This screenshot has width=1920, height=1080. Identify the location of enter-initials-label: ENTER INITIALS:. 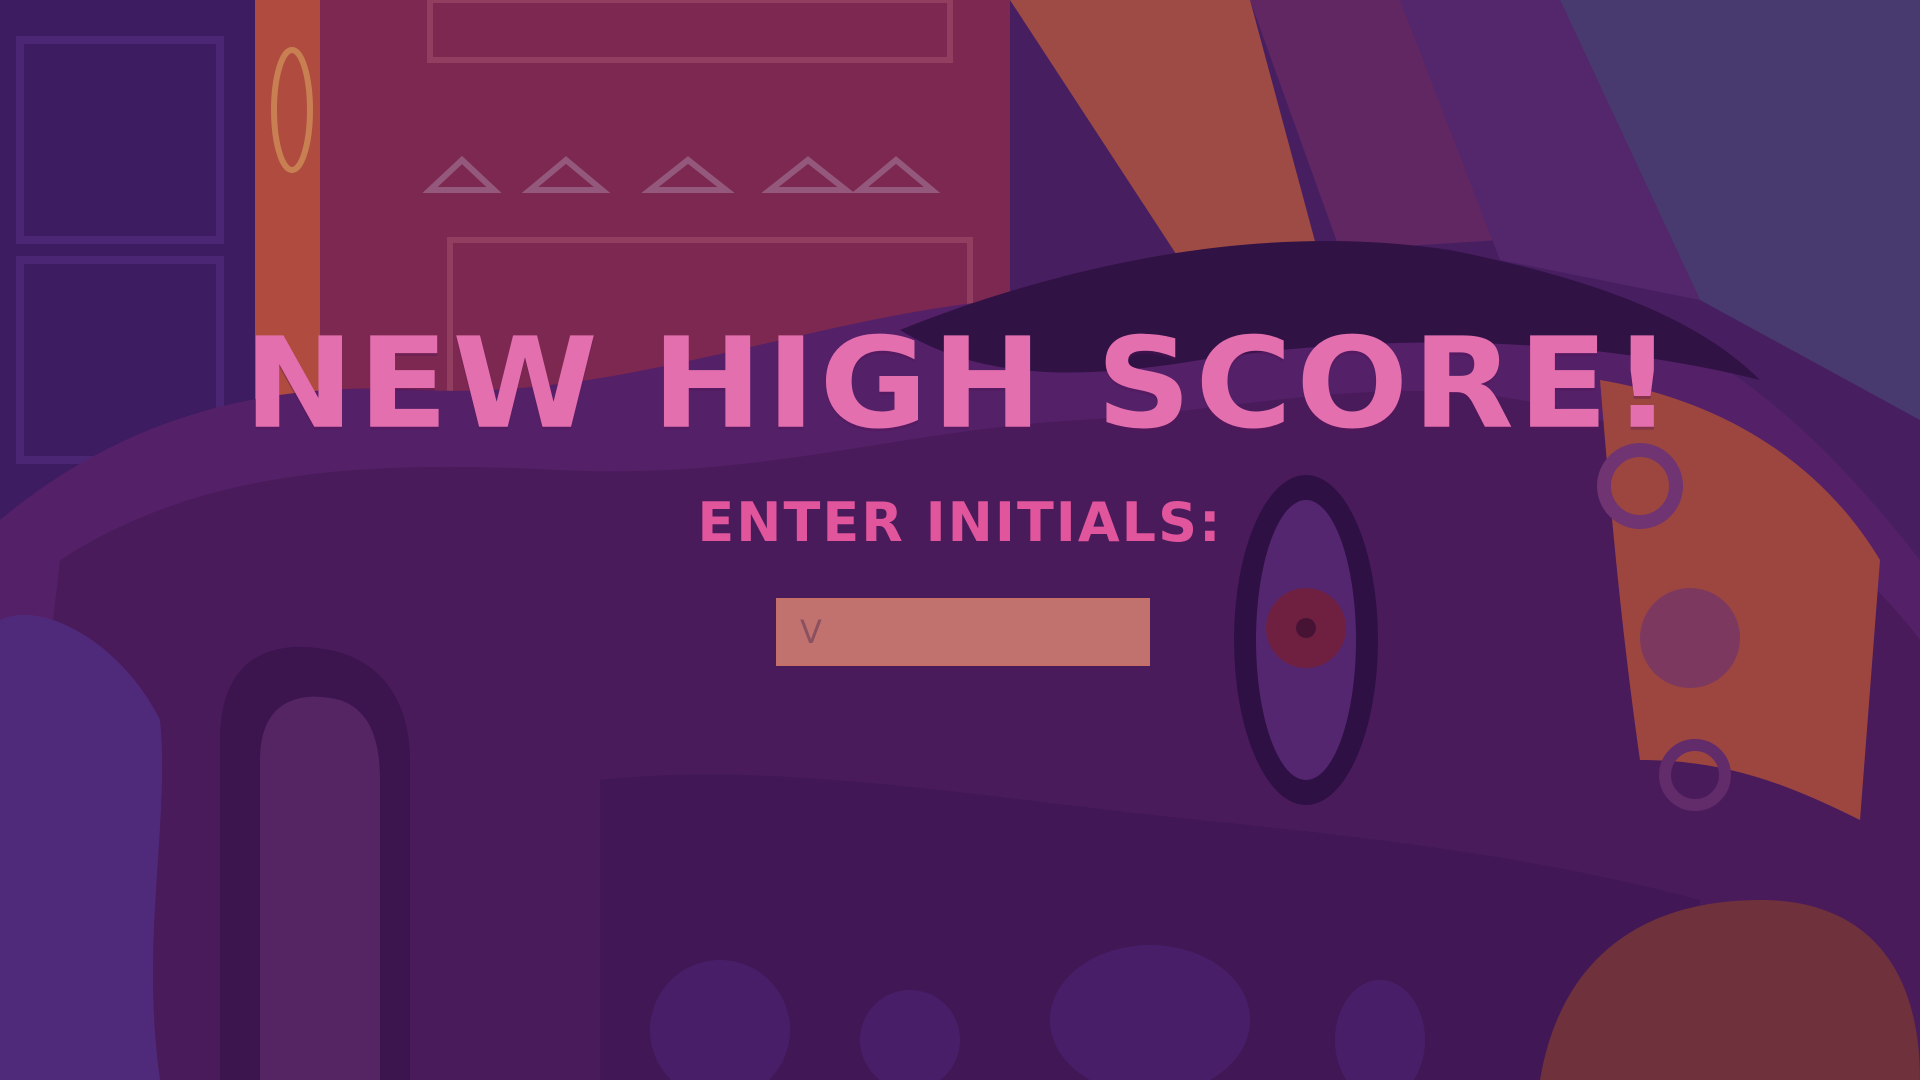
(960, 522).